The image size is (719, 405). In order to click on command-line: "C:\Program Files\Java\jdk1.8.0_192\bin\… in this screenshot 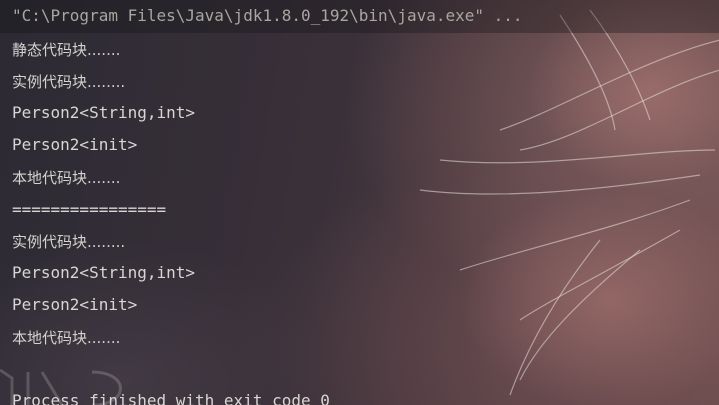, I will do `click(267, 15)`.